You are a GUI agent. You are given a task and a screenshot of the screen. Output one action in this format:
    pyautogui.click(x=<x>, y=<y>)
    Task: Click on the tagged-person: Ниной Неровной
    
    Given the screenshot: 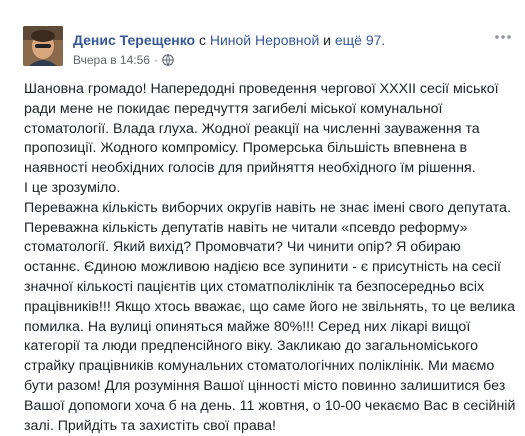 What is the action you would take?
    pyautogui.click(x=264, y=40)
    